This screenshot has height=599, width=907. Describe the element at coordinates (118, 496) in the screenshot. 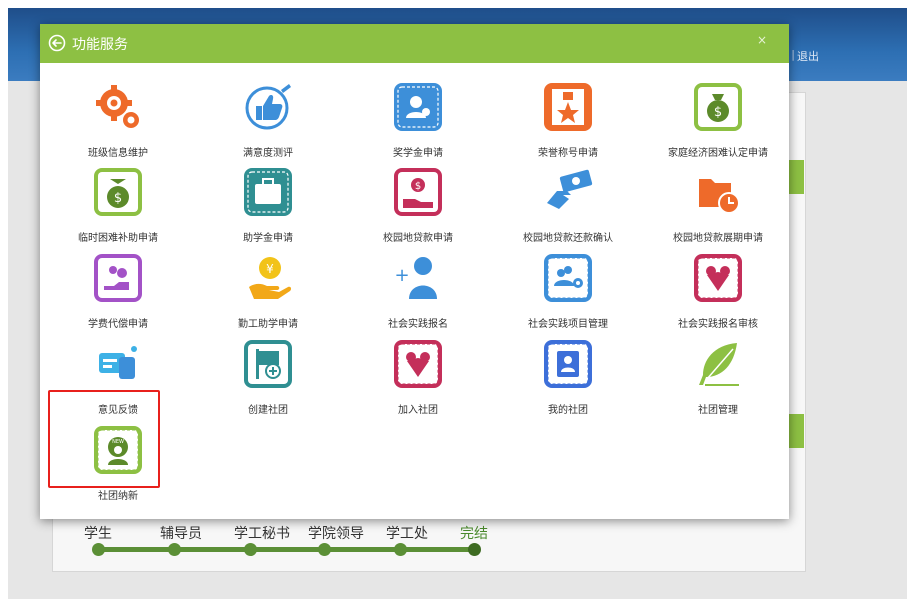

I see `tile-label: 社团纳新` at that location.